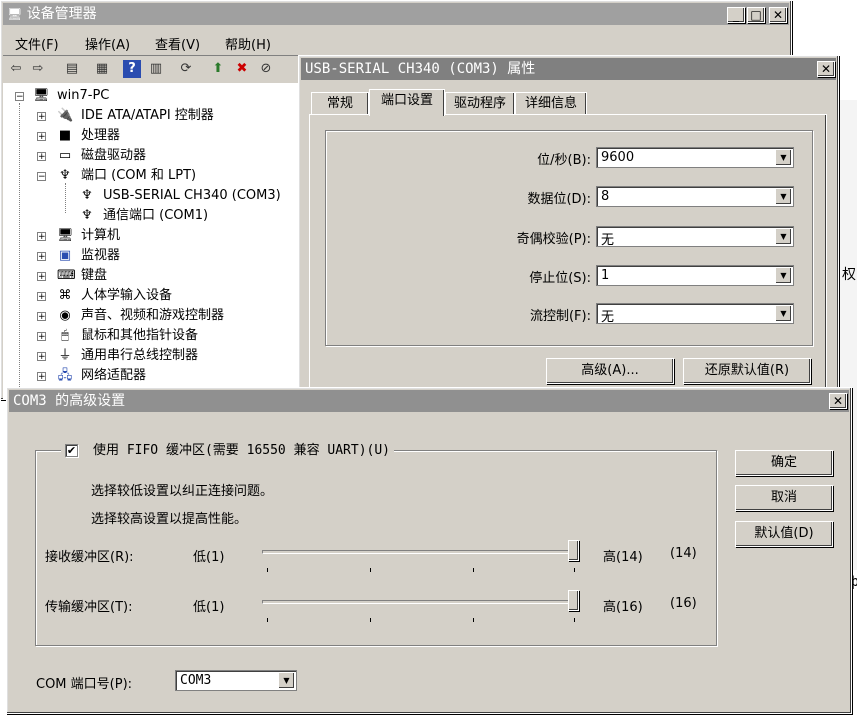 Image resolution: width=857 pixels, height=716 pixels. Describe the element at coordinates (242, 69) in the screenshot. I see `uninstall-icon: ✖` at that location.